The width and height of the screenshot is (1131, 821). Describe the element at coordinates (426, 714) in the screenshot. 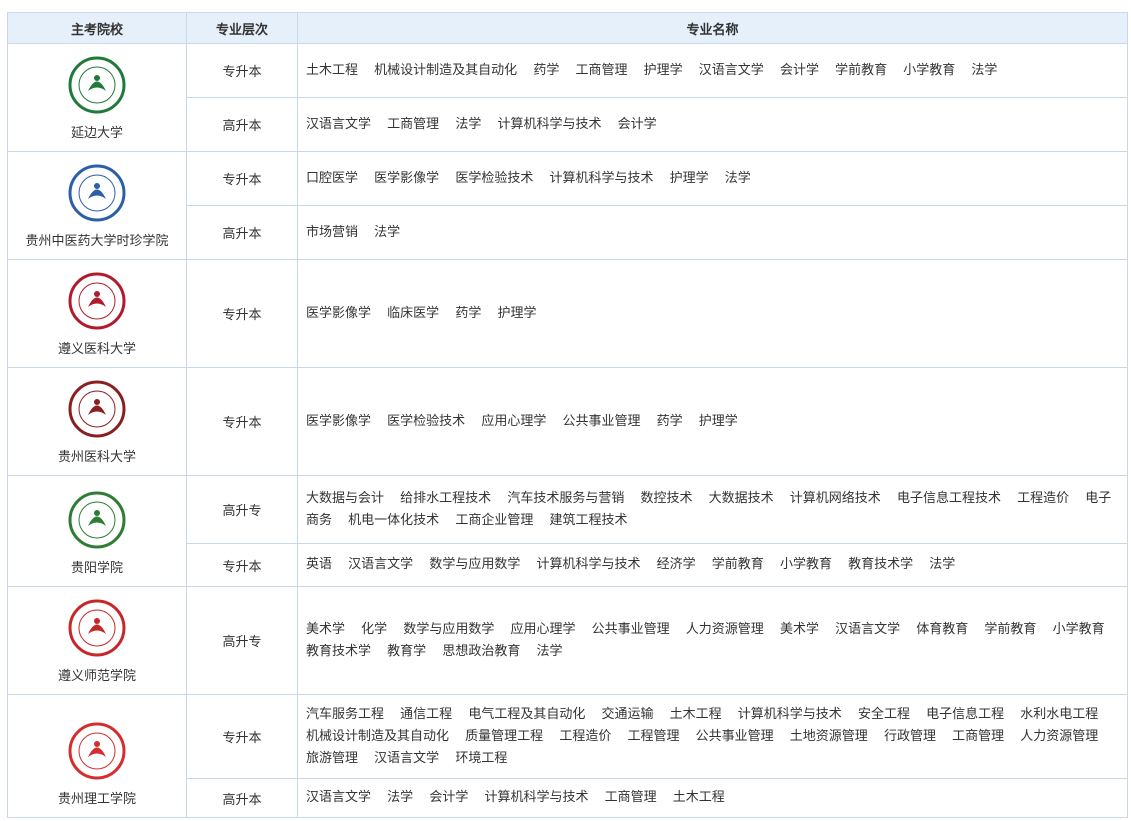

I see `major-item: 通信工程` at that location.